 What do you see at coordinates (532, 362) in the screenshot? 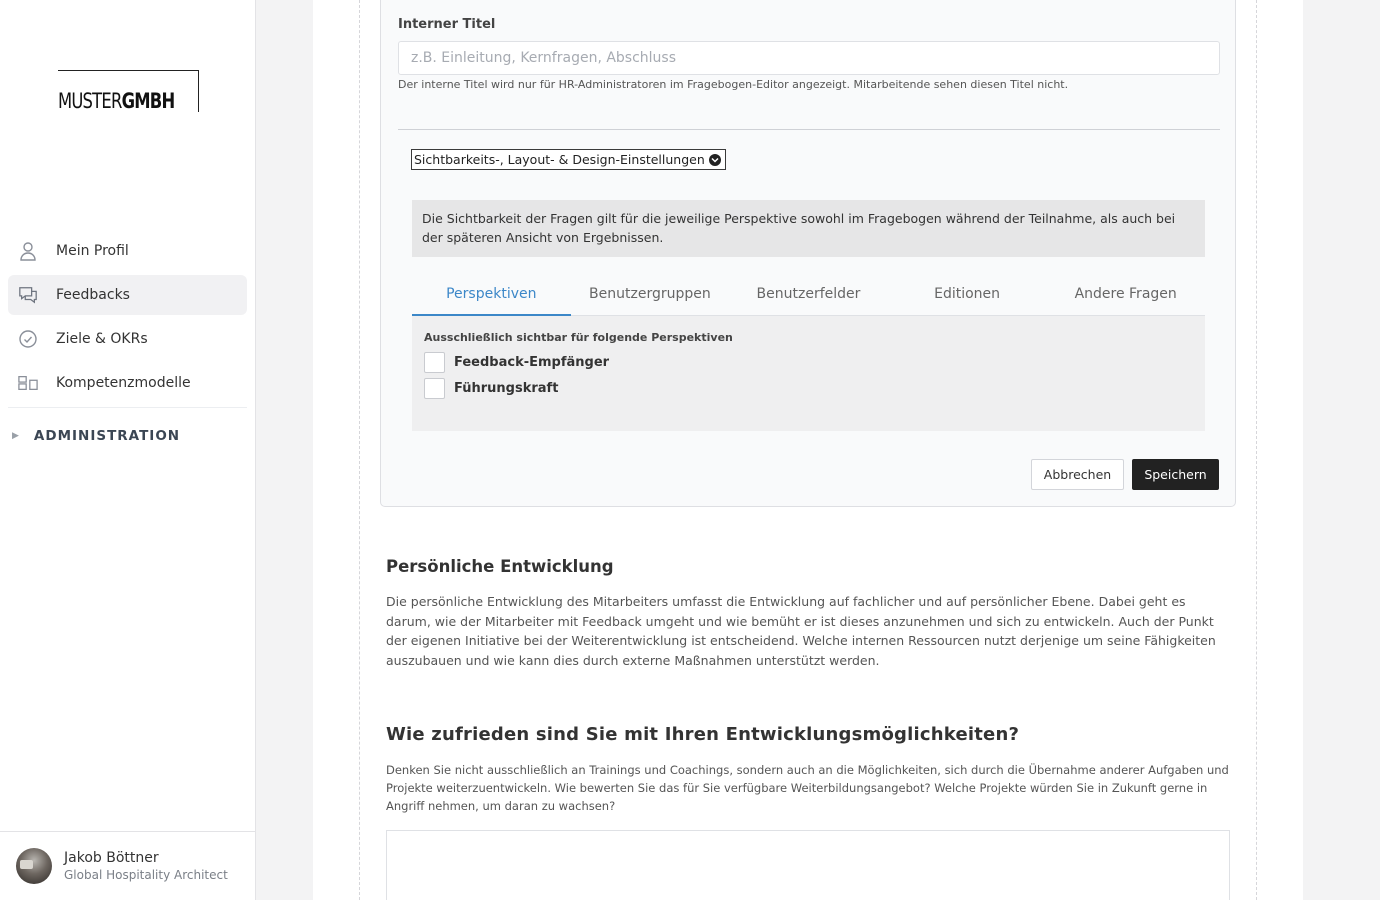
I see `checkbox-label: Feedback-Empfänger` at bounding box center [532, 362].